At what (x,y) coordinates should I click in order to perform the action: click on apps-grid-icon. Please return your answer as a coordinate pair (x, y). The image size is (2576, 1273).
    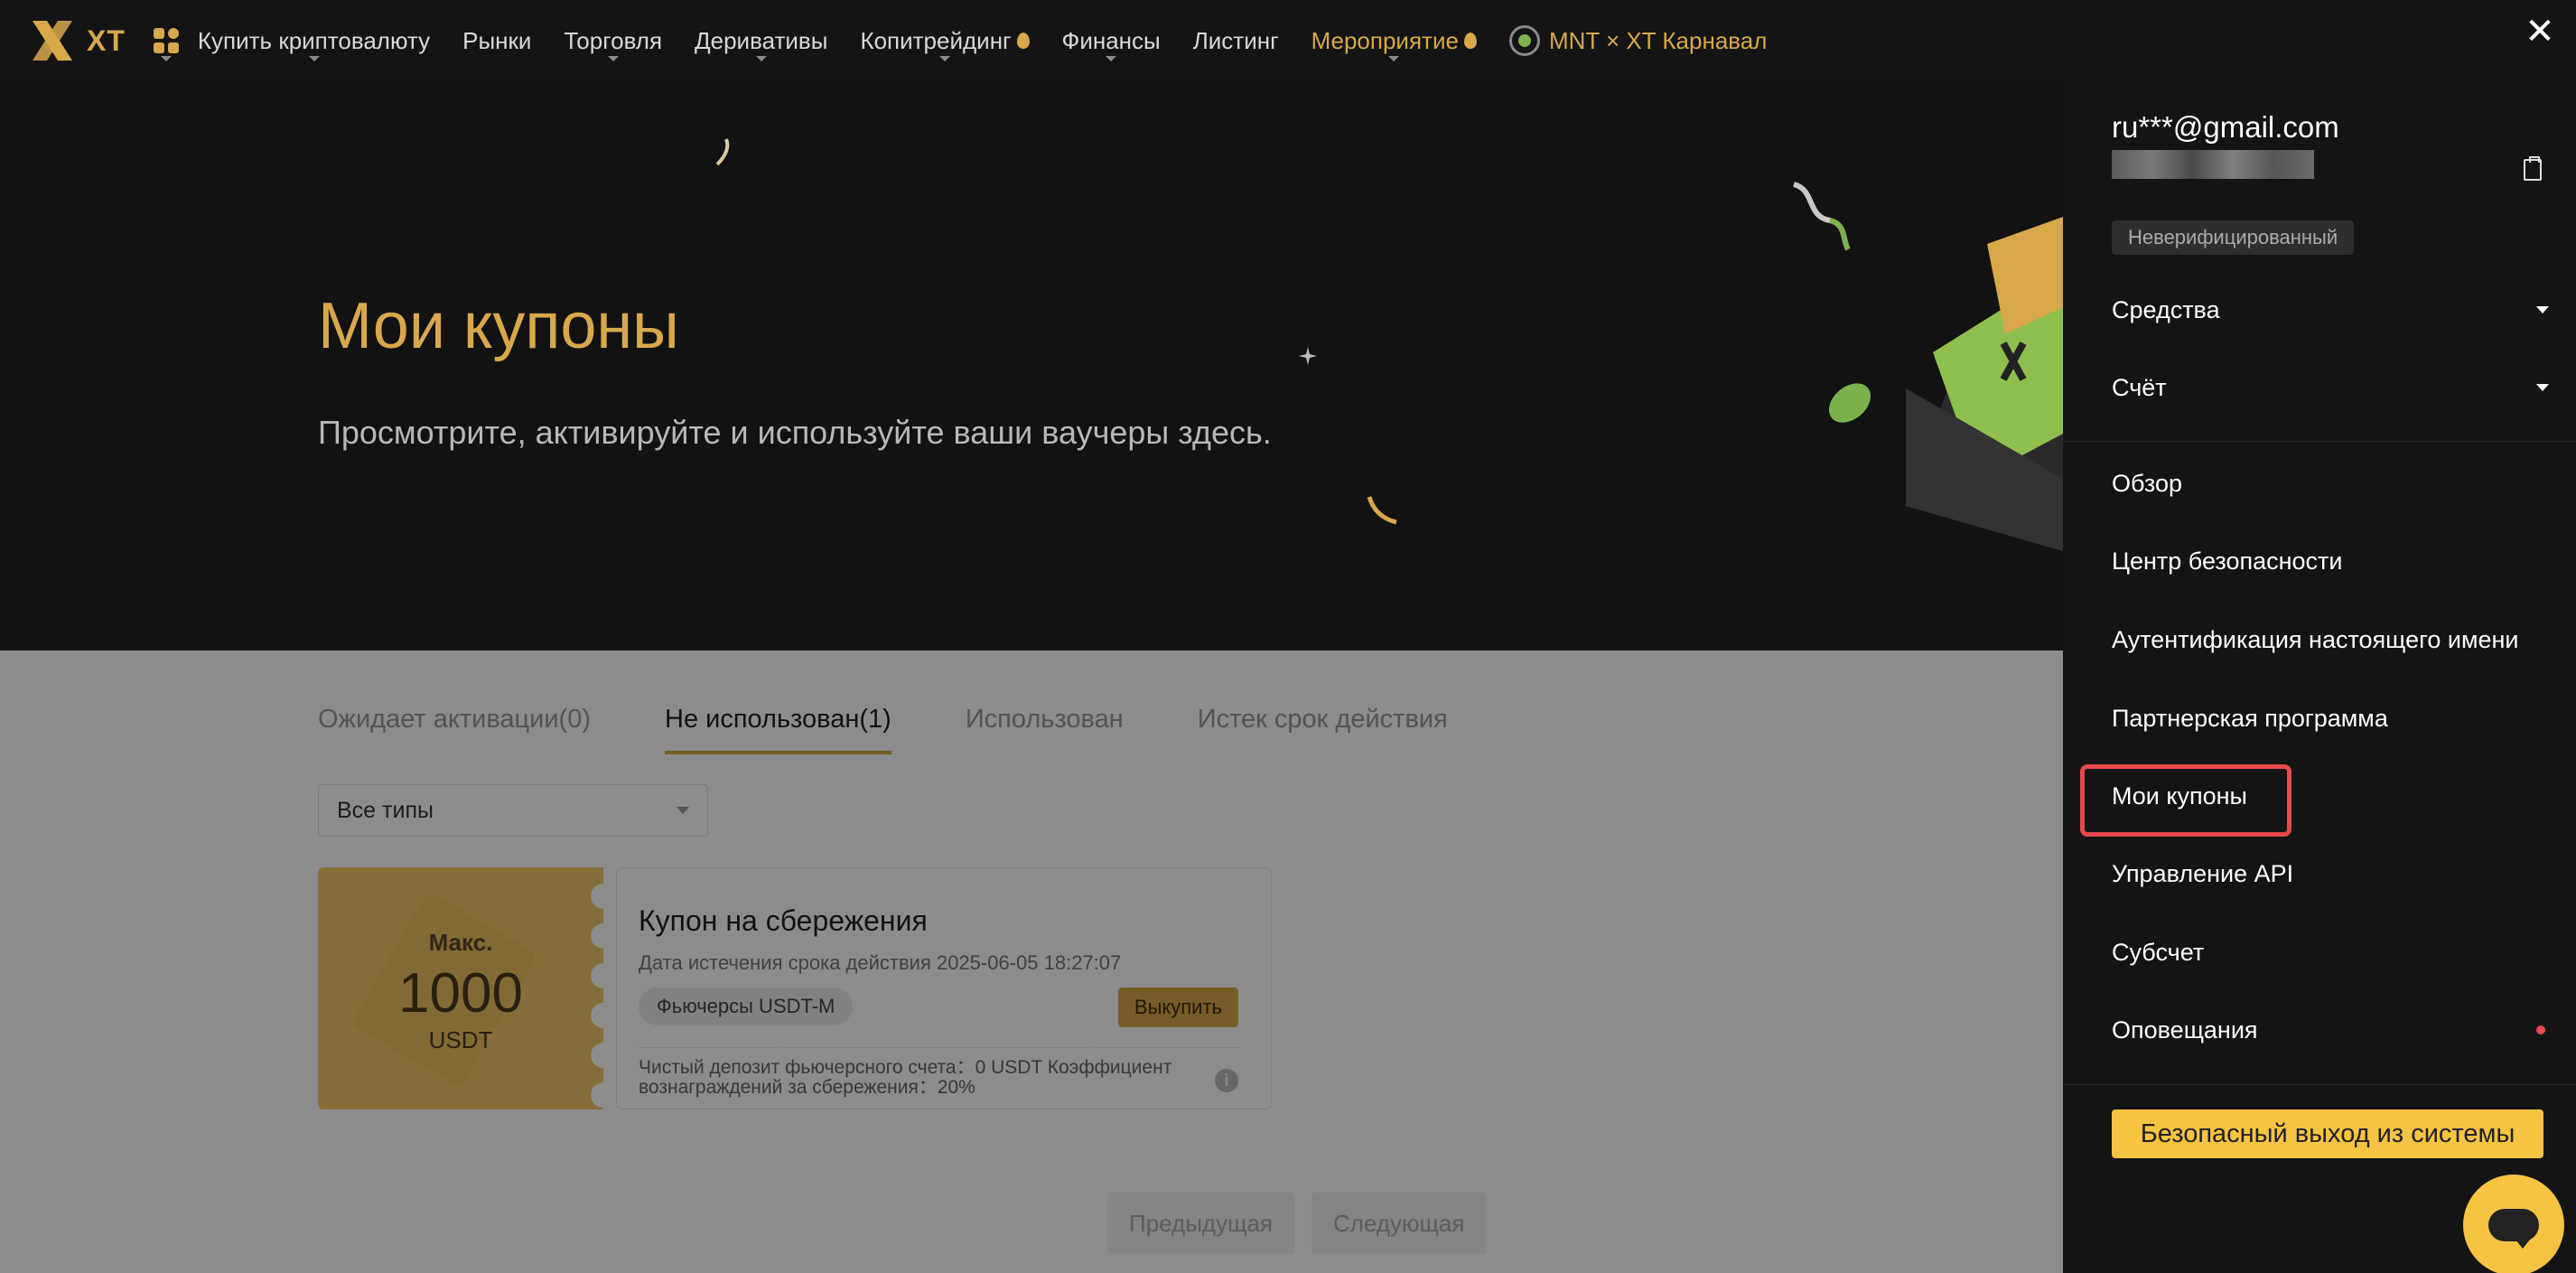
    Looking at the image, I should click on (166, 40).